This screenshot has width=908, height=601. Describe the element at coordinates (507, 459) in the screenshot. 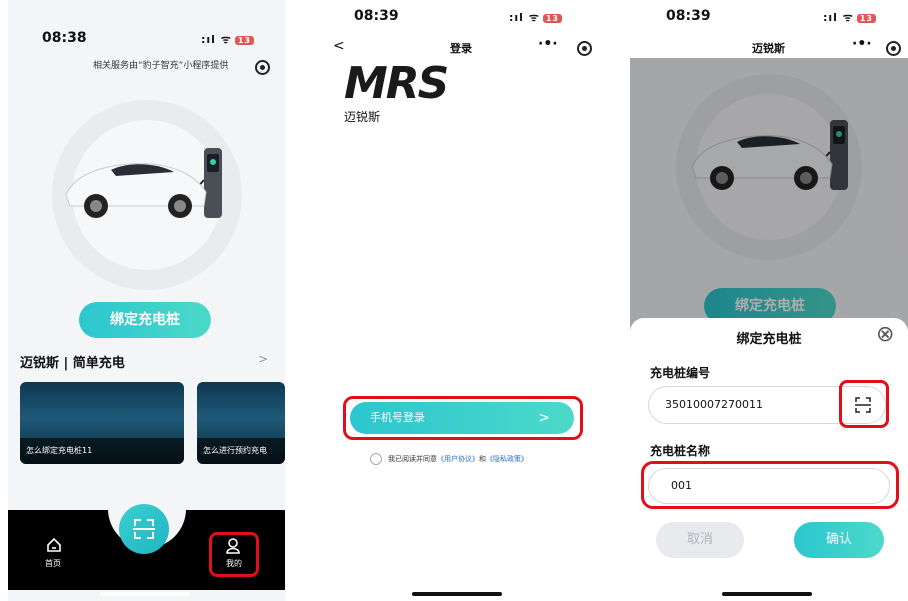

I see `privacy-policy-link: 《隐私政策》` at that location.